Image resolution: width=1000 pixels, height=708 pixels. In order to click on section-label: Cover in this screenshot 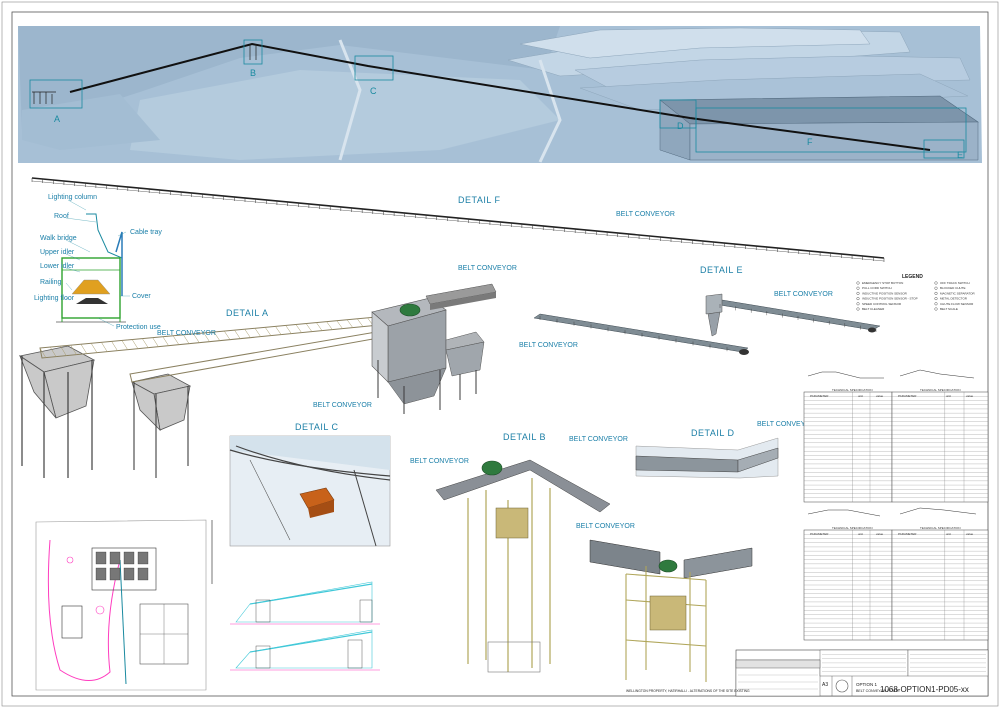, I will do `click(141, 296)`.